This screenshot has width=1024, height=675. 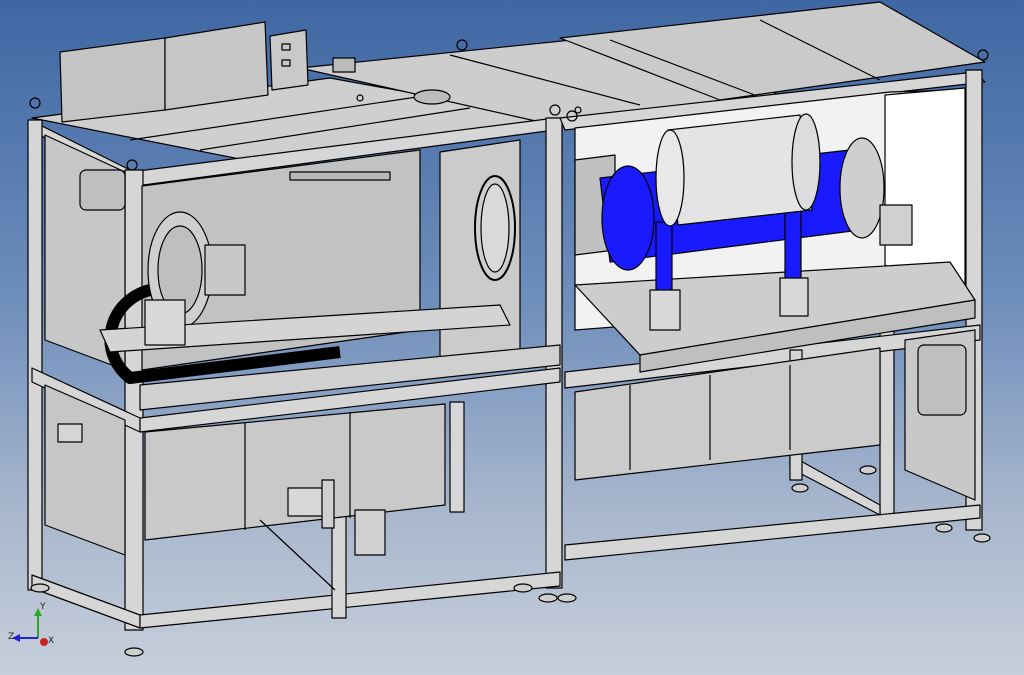 What do you see at coordinates (11, 637) in the screenshot?
I see `axis-z-label: Z` at bounding box center [11, 637].